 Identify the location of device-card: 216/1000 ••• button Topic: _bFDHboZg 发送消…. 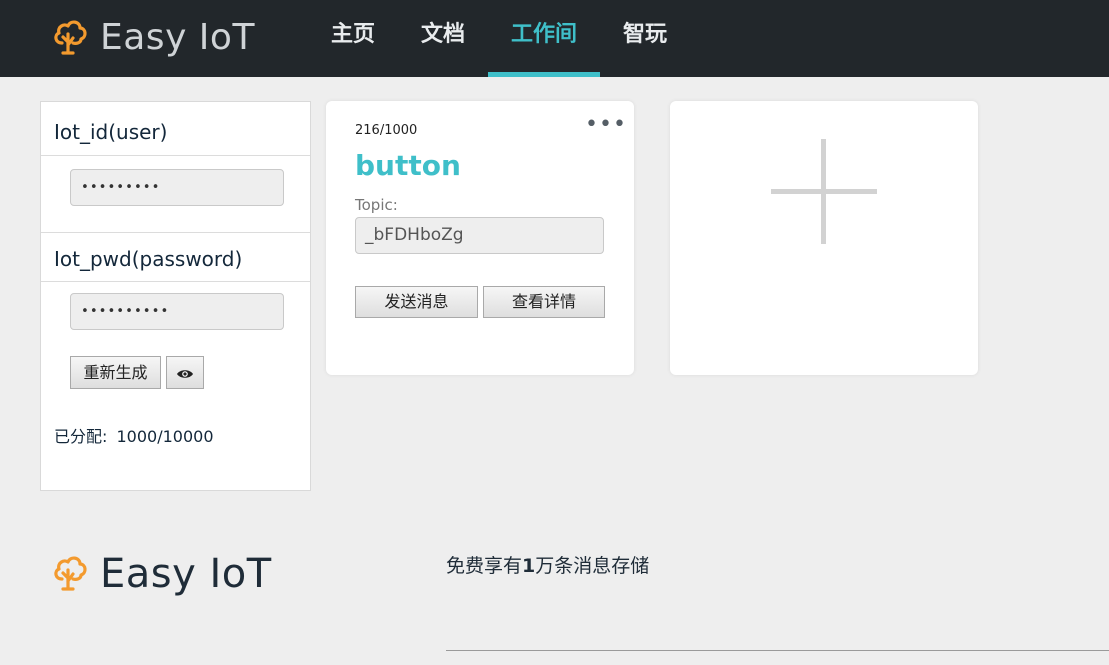
(480, 238).